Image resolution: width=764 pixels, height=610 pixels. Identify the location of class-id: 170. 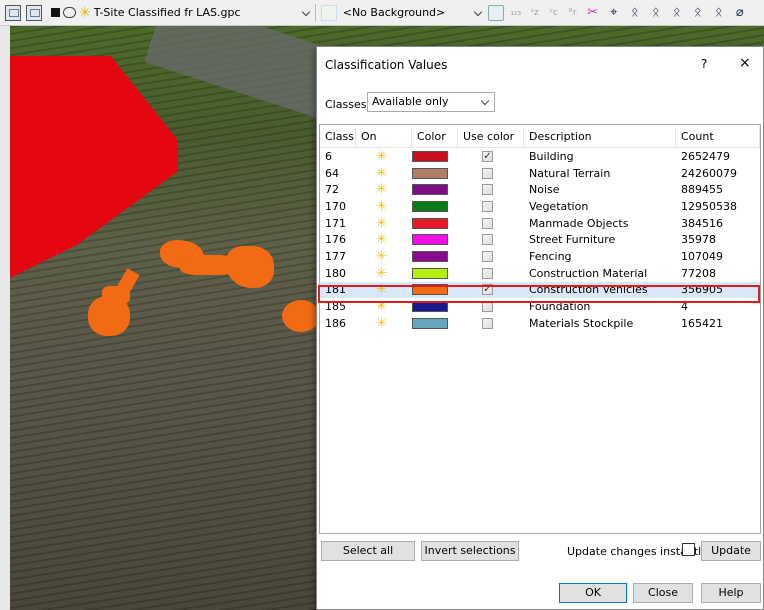
(335, 206).